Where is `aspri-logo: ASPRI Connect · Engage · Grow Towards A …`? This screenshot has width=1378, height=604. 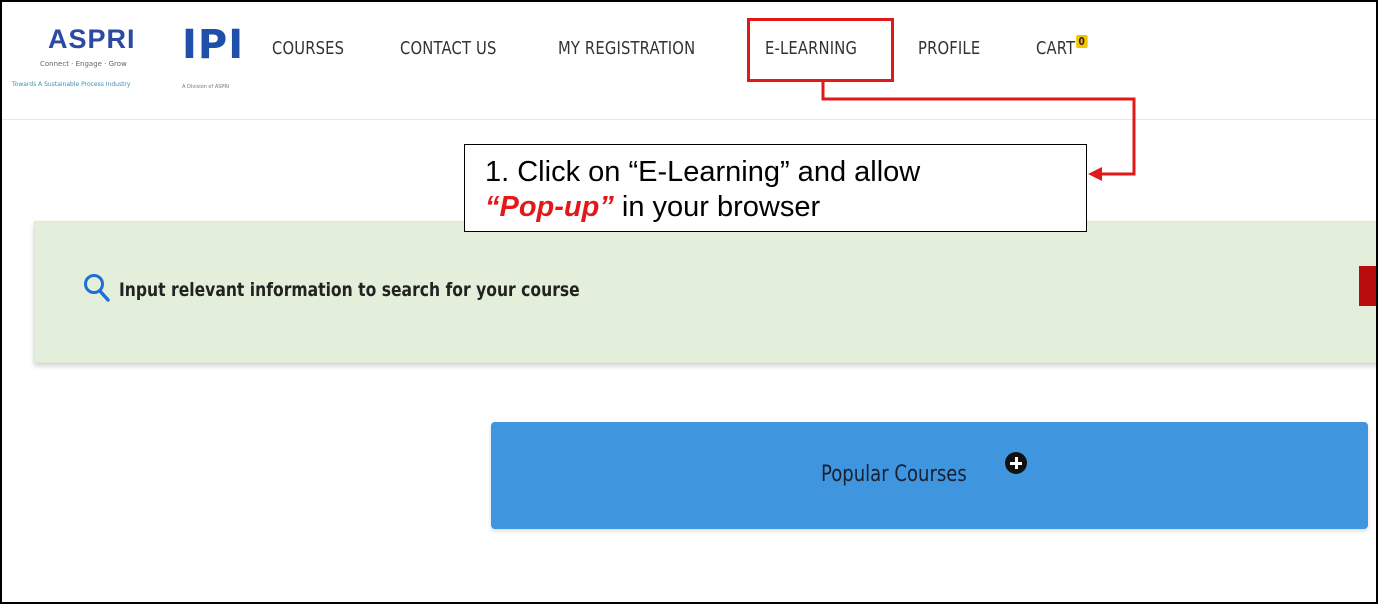 aspri-logo: ASPRI Connect · Engage · Grow Towards A … is located at coordinates (92, 59).